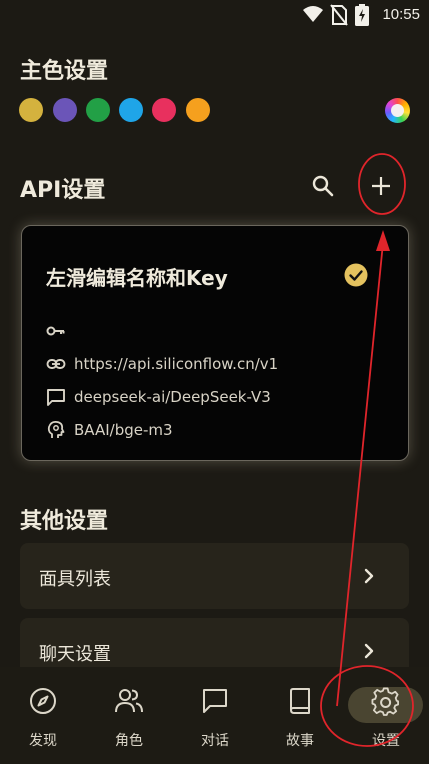 Image resolution: width=429 pixels, height=764 pixels. Describe the element at coordinates (214, 15) in the screenshot. I see `status-bar: 10:55` at that location.